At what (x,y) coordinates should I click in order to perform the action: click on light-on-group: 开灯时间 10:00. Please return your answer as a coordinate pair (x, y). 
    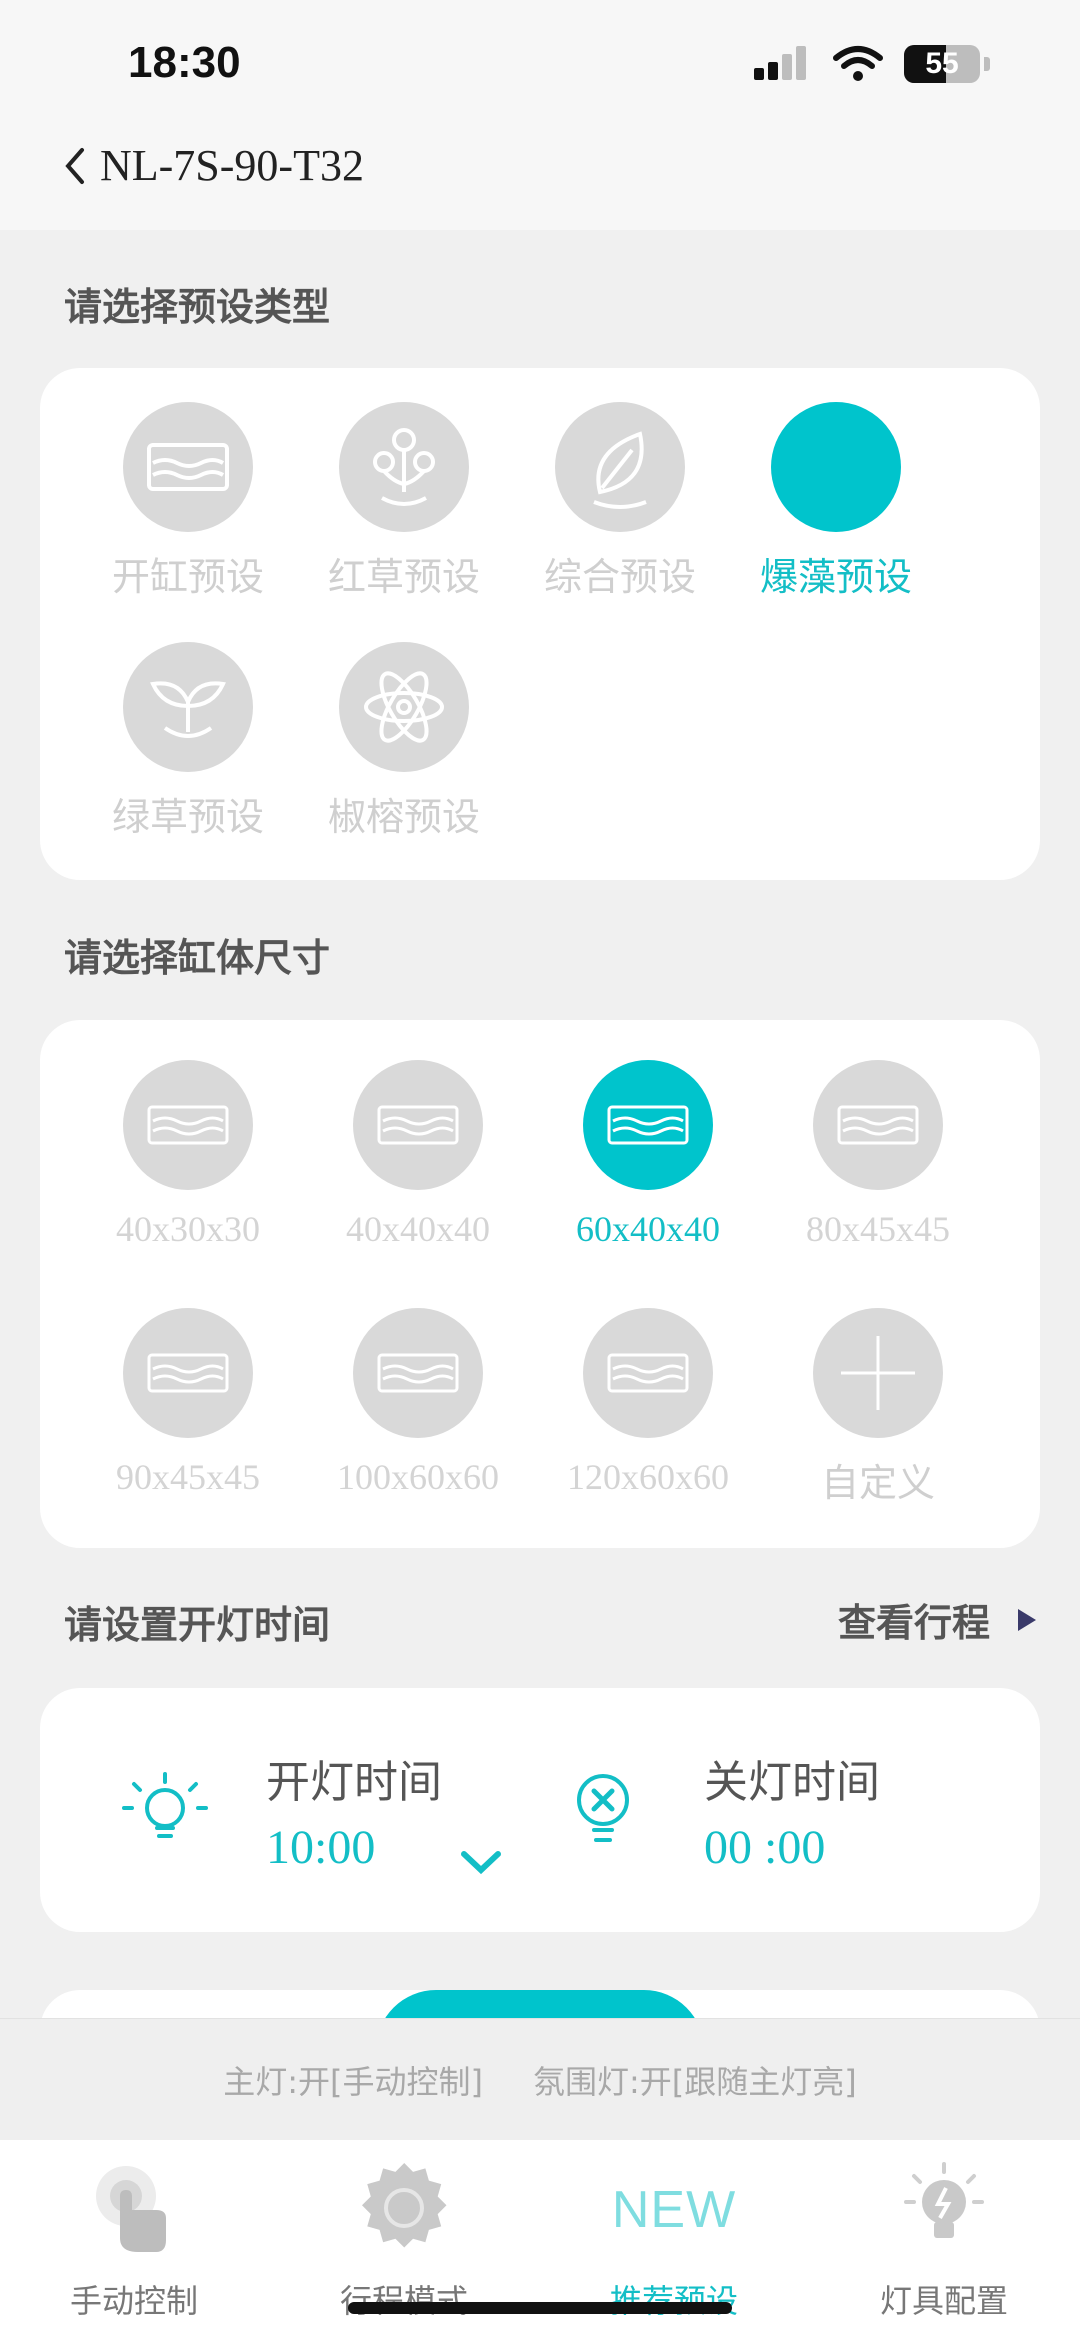
    Looking at the image, I should click on (354, 1810).